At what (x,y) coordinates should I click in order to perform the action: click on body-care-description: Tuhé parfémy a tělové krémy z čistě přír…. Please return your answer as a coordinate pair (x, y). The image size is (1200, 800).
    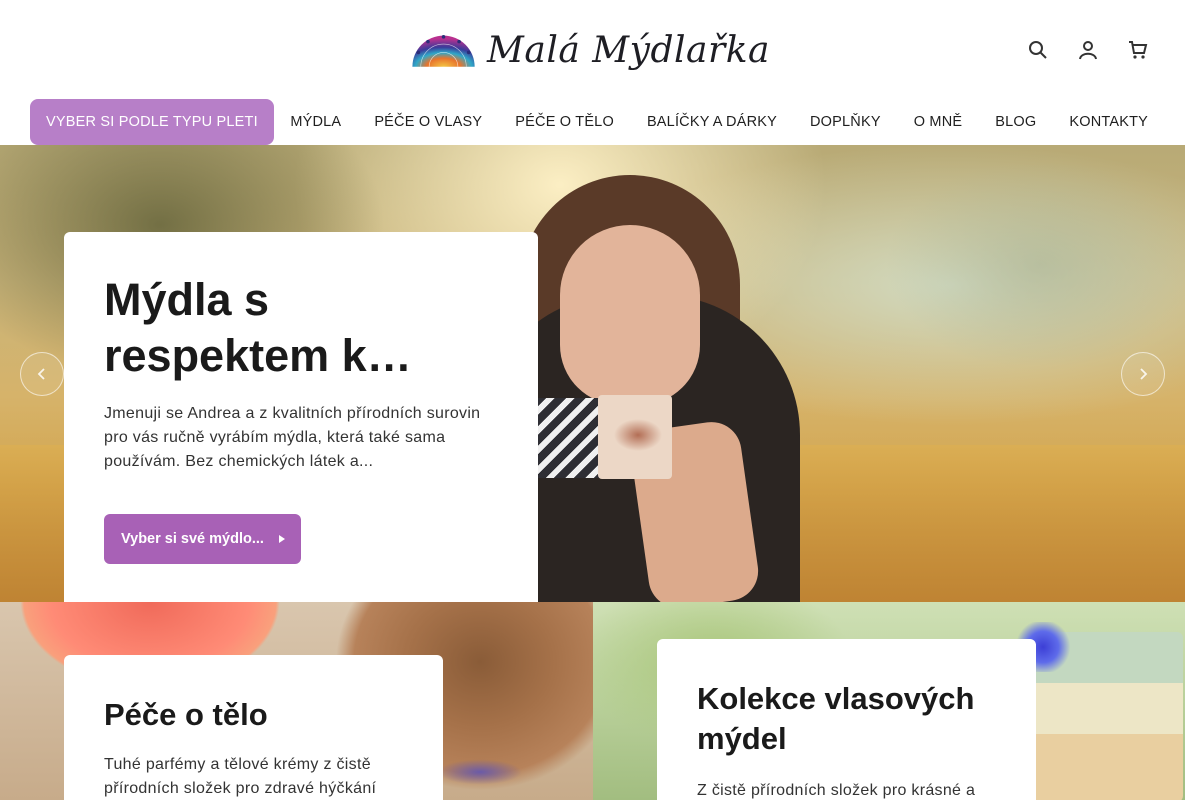
    Looking at the image, I should click on (240, 776).